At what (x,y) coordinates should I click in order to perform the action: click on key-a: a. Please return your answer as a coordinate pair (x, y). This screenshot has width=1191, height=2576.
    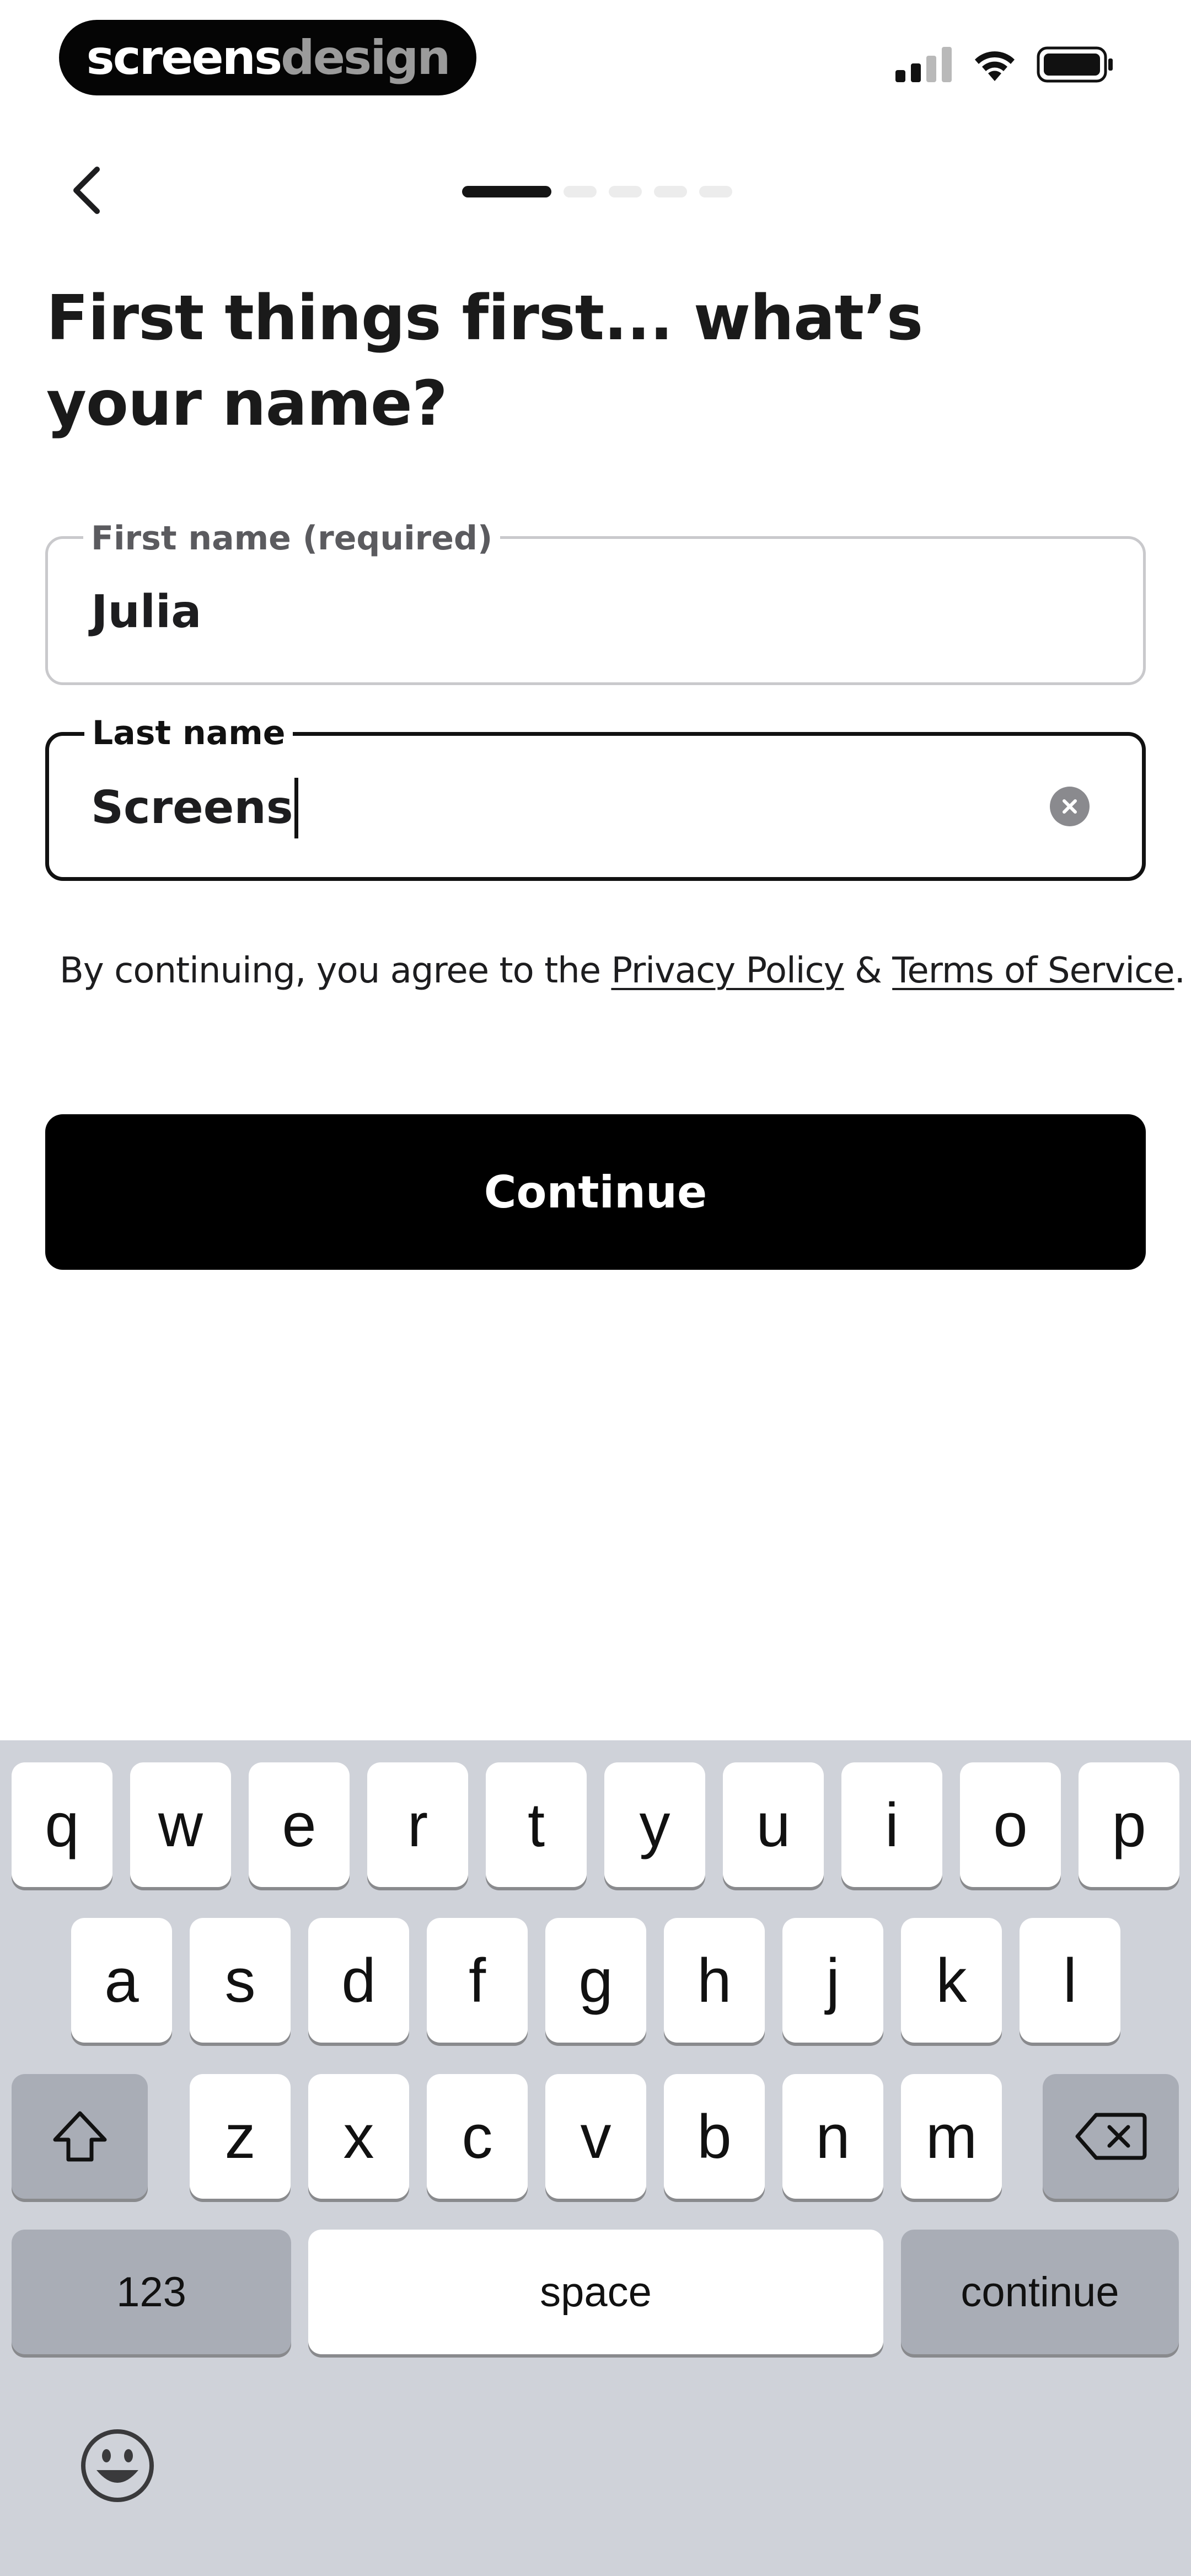
    Looking at the image, I should click on (121, 1980).